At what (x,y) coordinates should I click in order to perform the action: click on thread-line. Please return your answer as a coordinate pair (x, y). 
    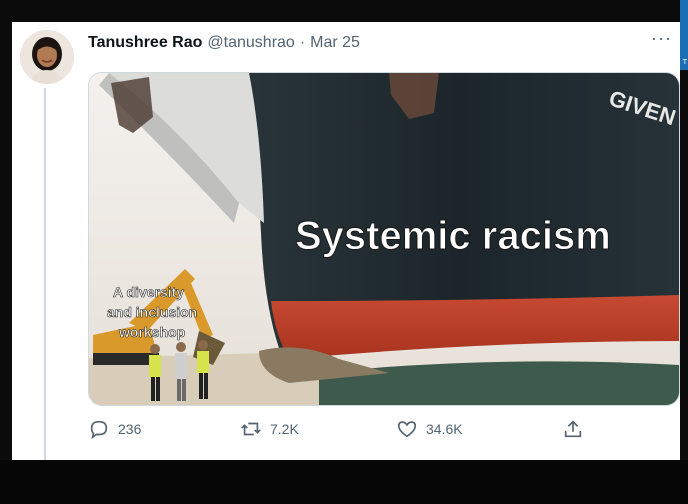
    Looking at the image, I should click on (45, 274).